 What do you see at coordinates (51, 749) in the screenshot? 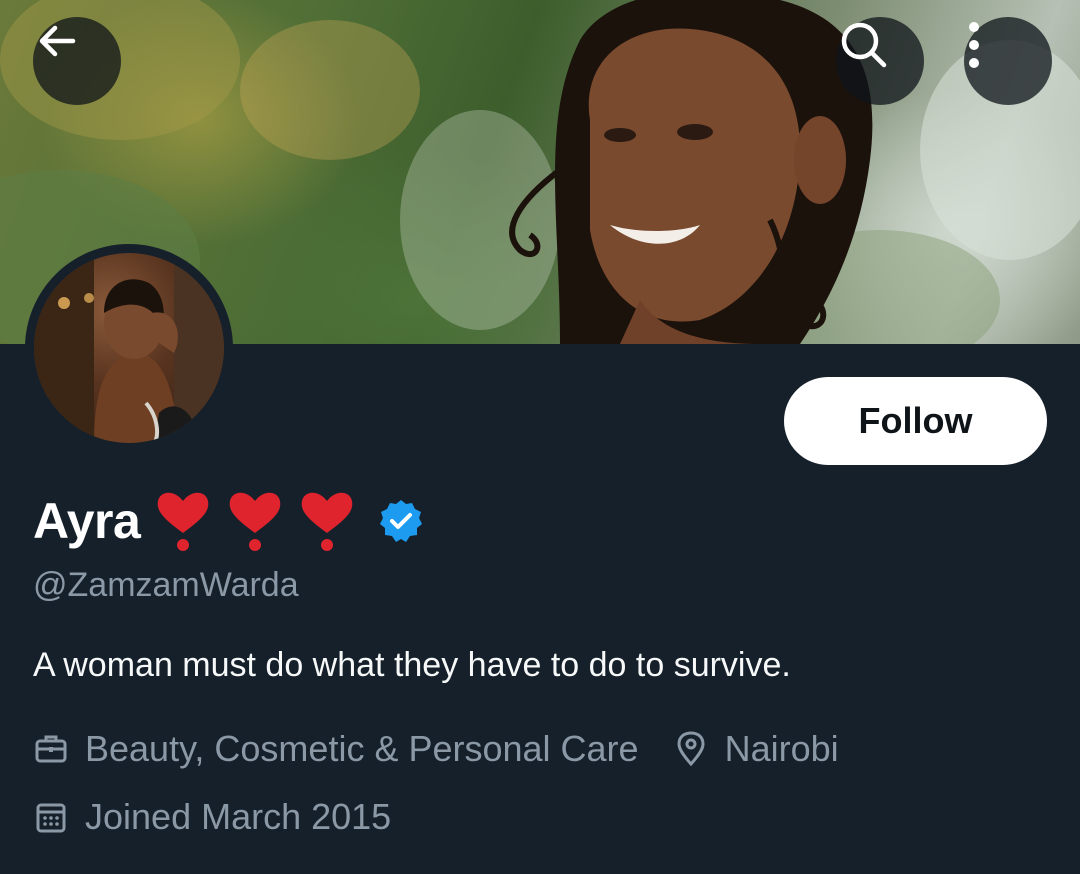
I see `briefcase-icon` at bounding box center [51, 749].